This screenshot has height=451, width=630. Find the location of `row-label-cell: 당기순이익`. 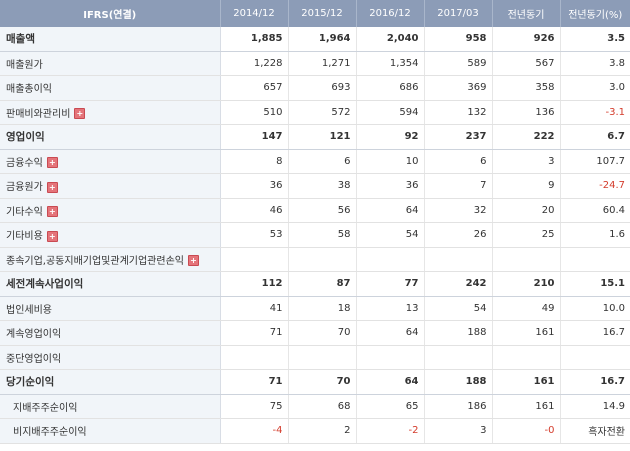

row-label-cell: 당기순이익 is located at coordinates (110, 382).